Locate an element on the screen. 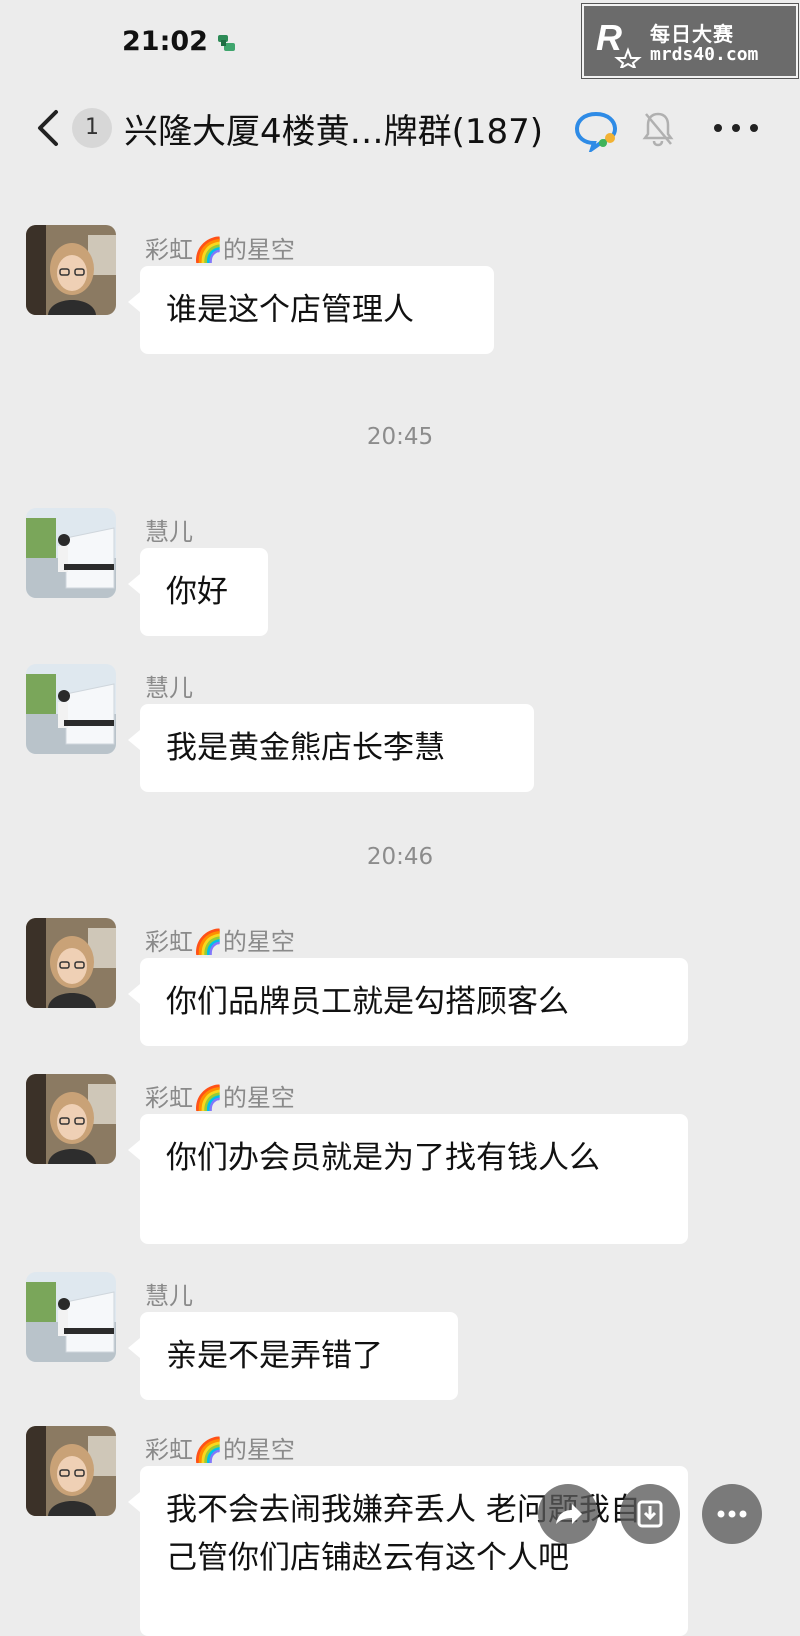 The width and height of the screenshot is (800, 1636). chat-header: 1 兴隆大厦4楼黄…牌群(187) is located at coordinates (400, 128).